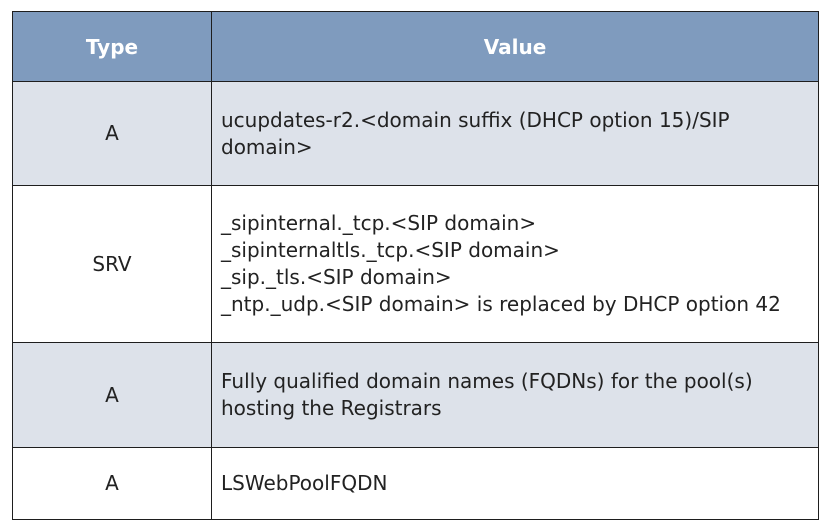  I want to click on value-line: LSWebPoolFQDN, so click(304, 483).